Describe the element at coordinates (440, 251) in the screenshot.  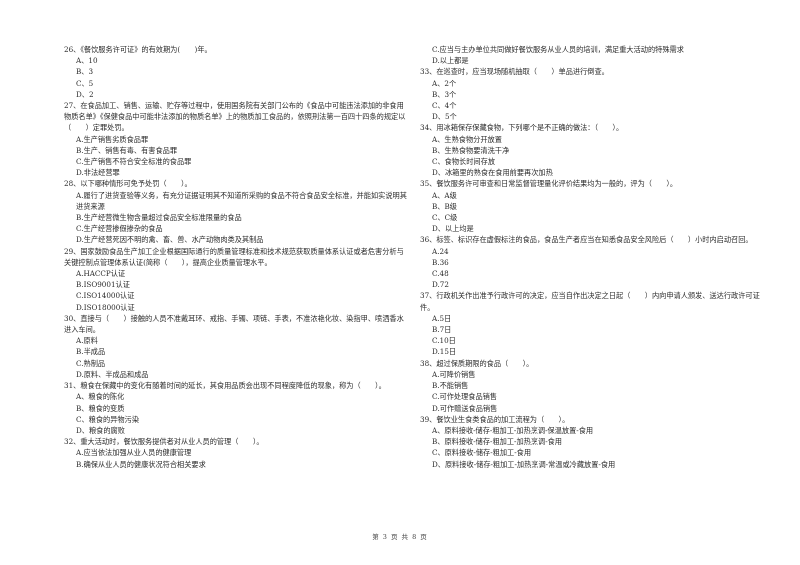
I see `answer-option: A.24` at that location.